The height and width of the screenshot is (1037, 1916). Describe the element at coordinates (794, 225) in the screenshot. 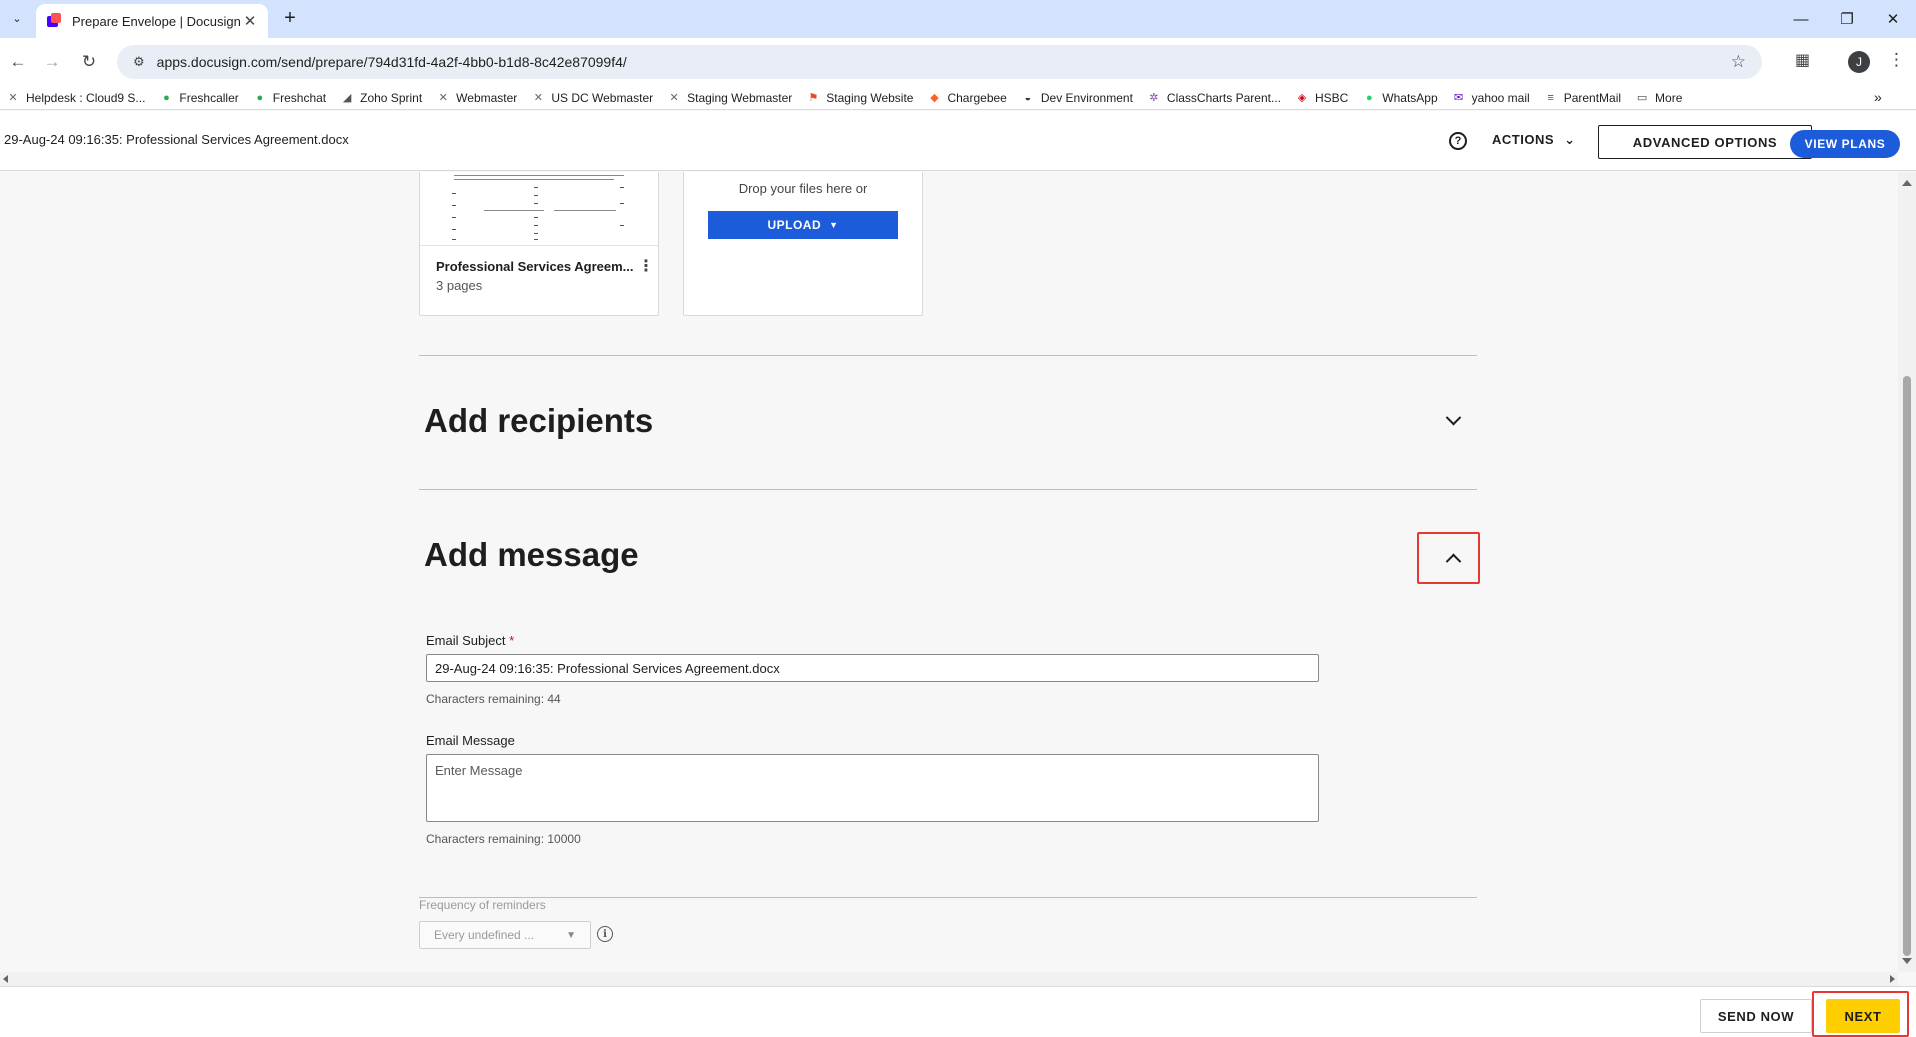

I see `upload-label: UPLOAD` at that location.